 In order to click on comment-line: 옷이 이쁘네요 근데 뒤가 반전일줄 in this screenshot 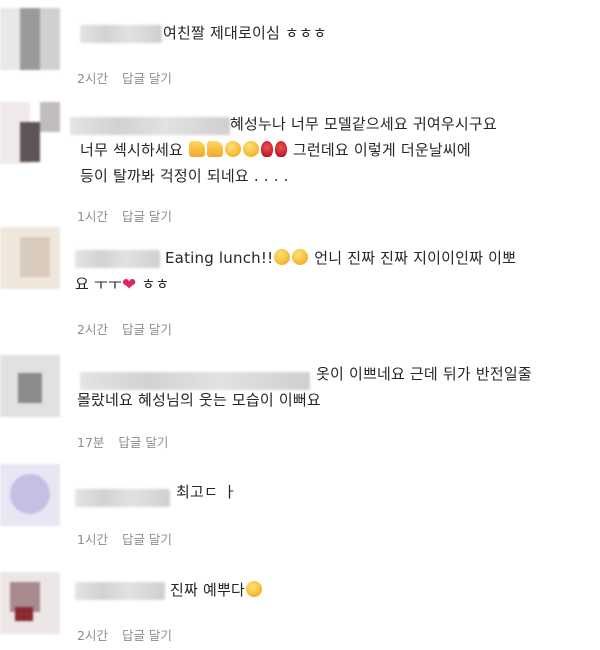, I will do `click(424, 374)`.